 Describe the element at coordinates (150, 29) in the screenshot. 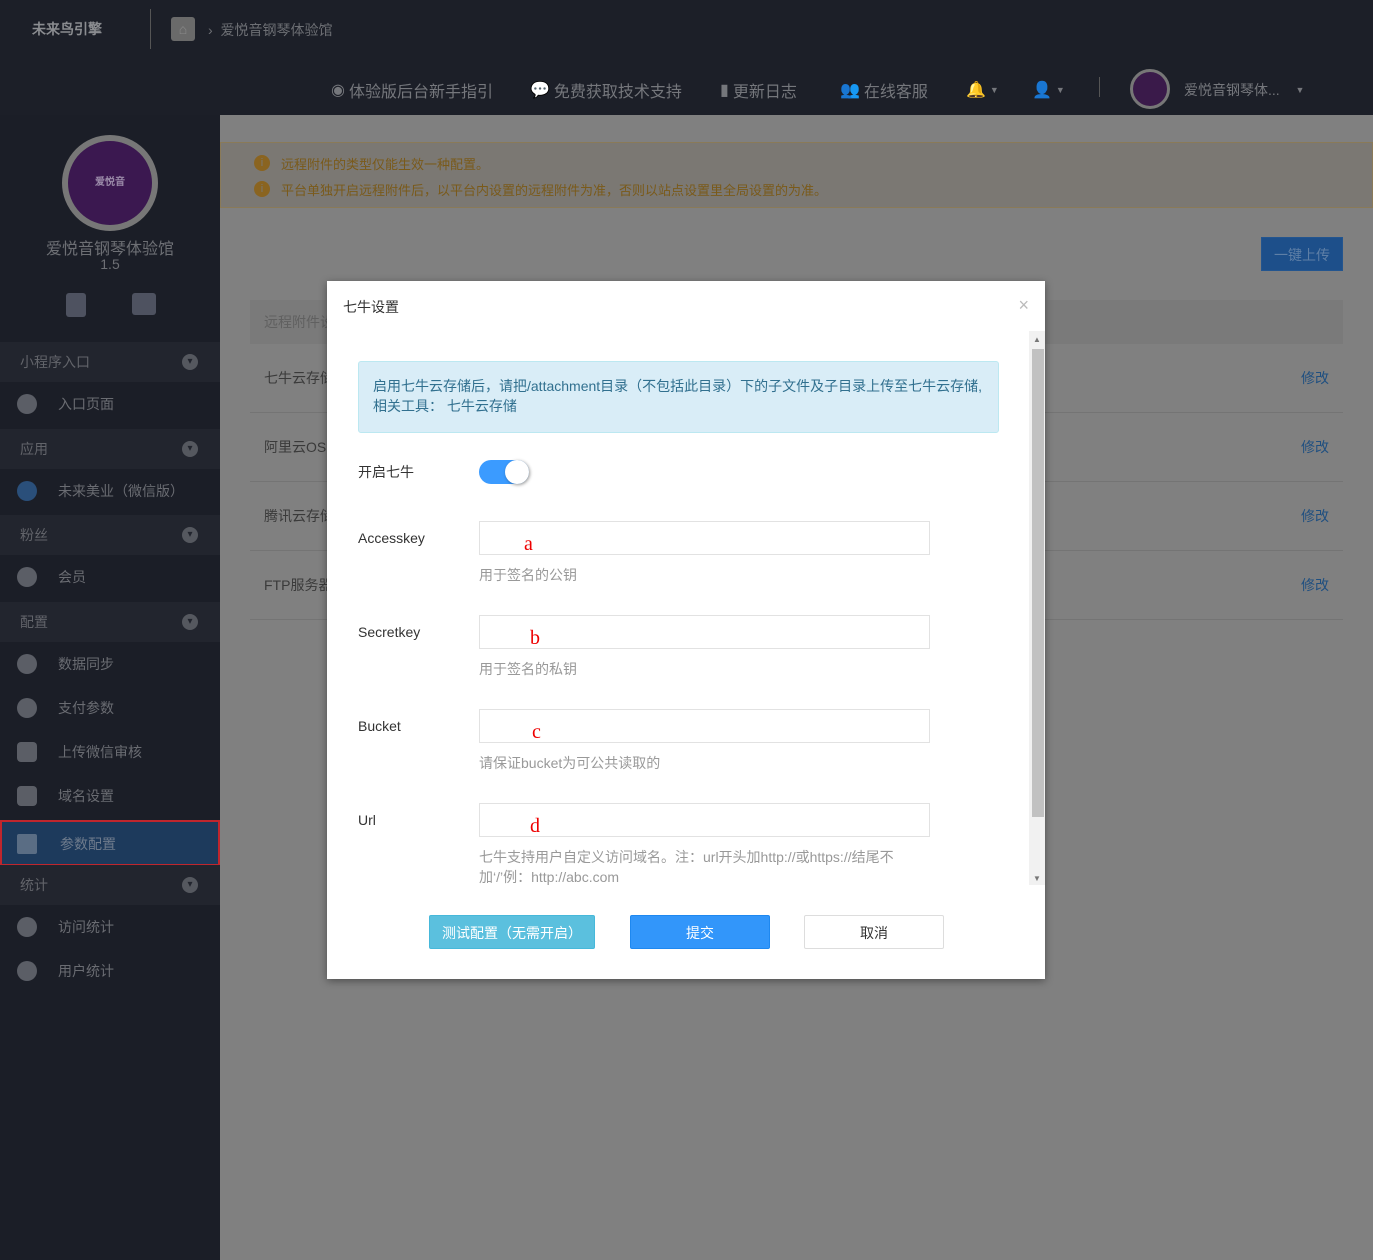

I see `divider` at that location.